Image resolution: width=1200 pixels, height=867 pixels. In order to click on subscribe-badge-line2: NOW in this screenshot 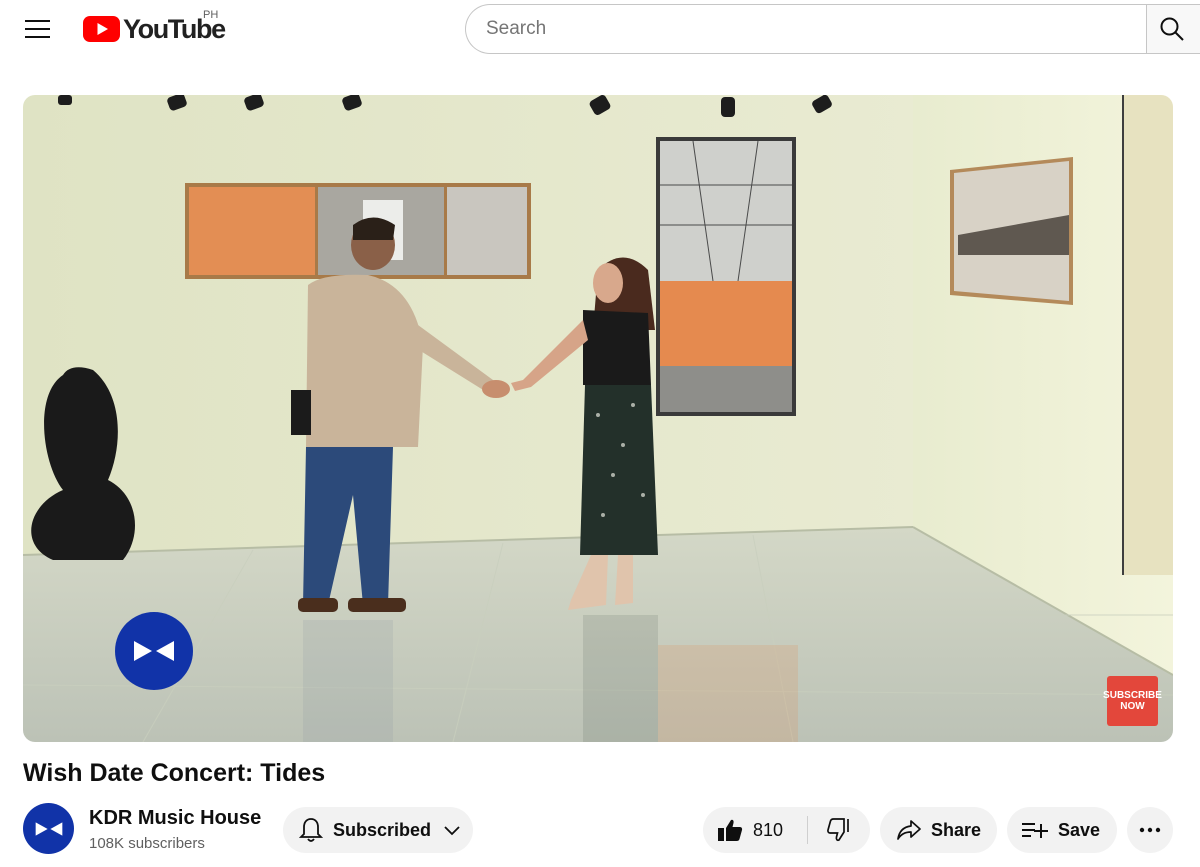, I will do `click(1132, 706)`.